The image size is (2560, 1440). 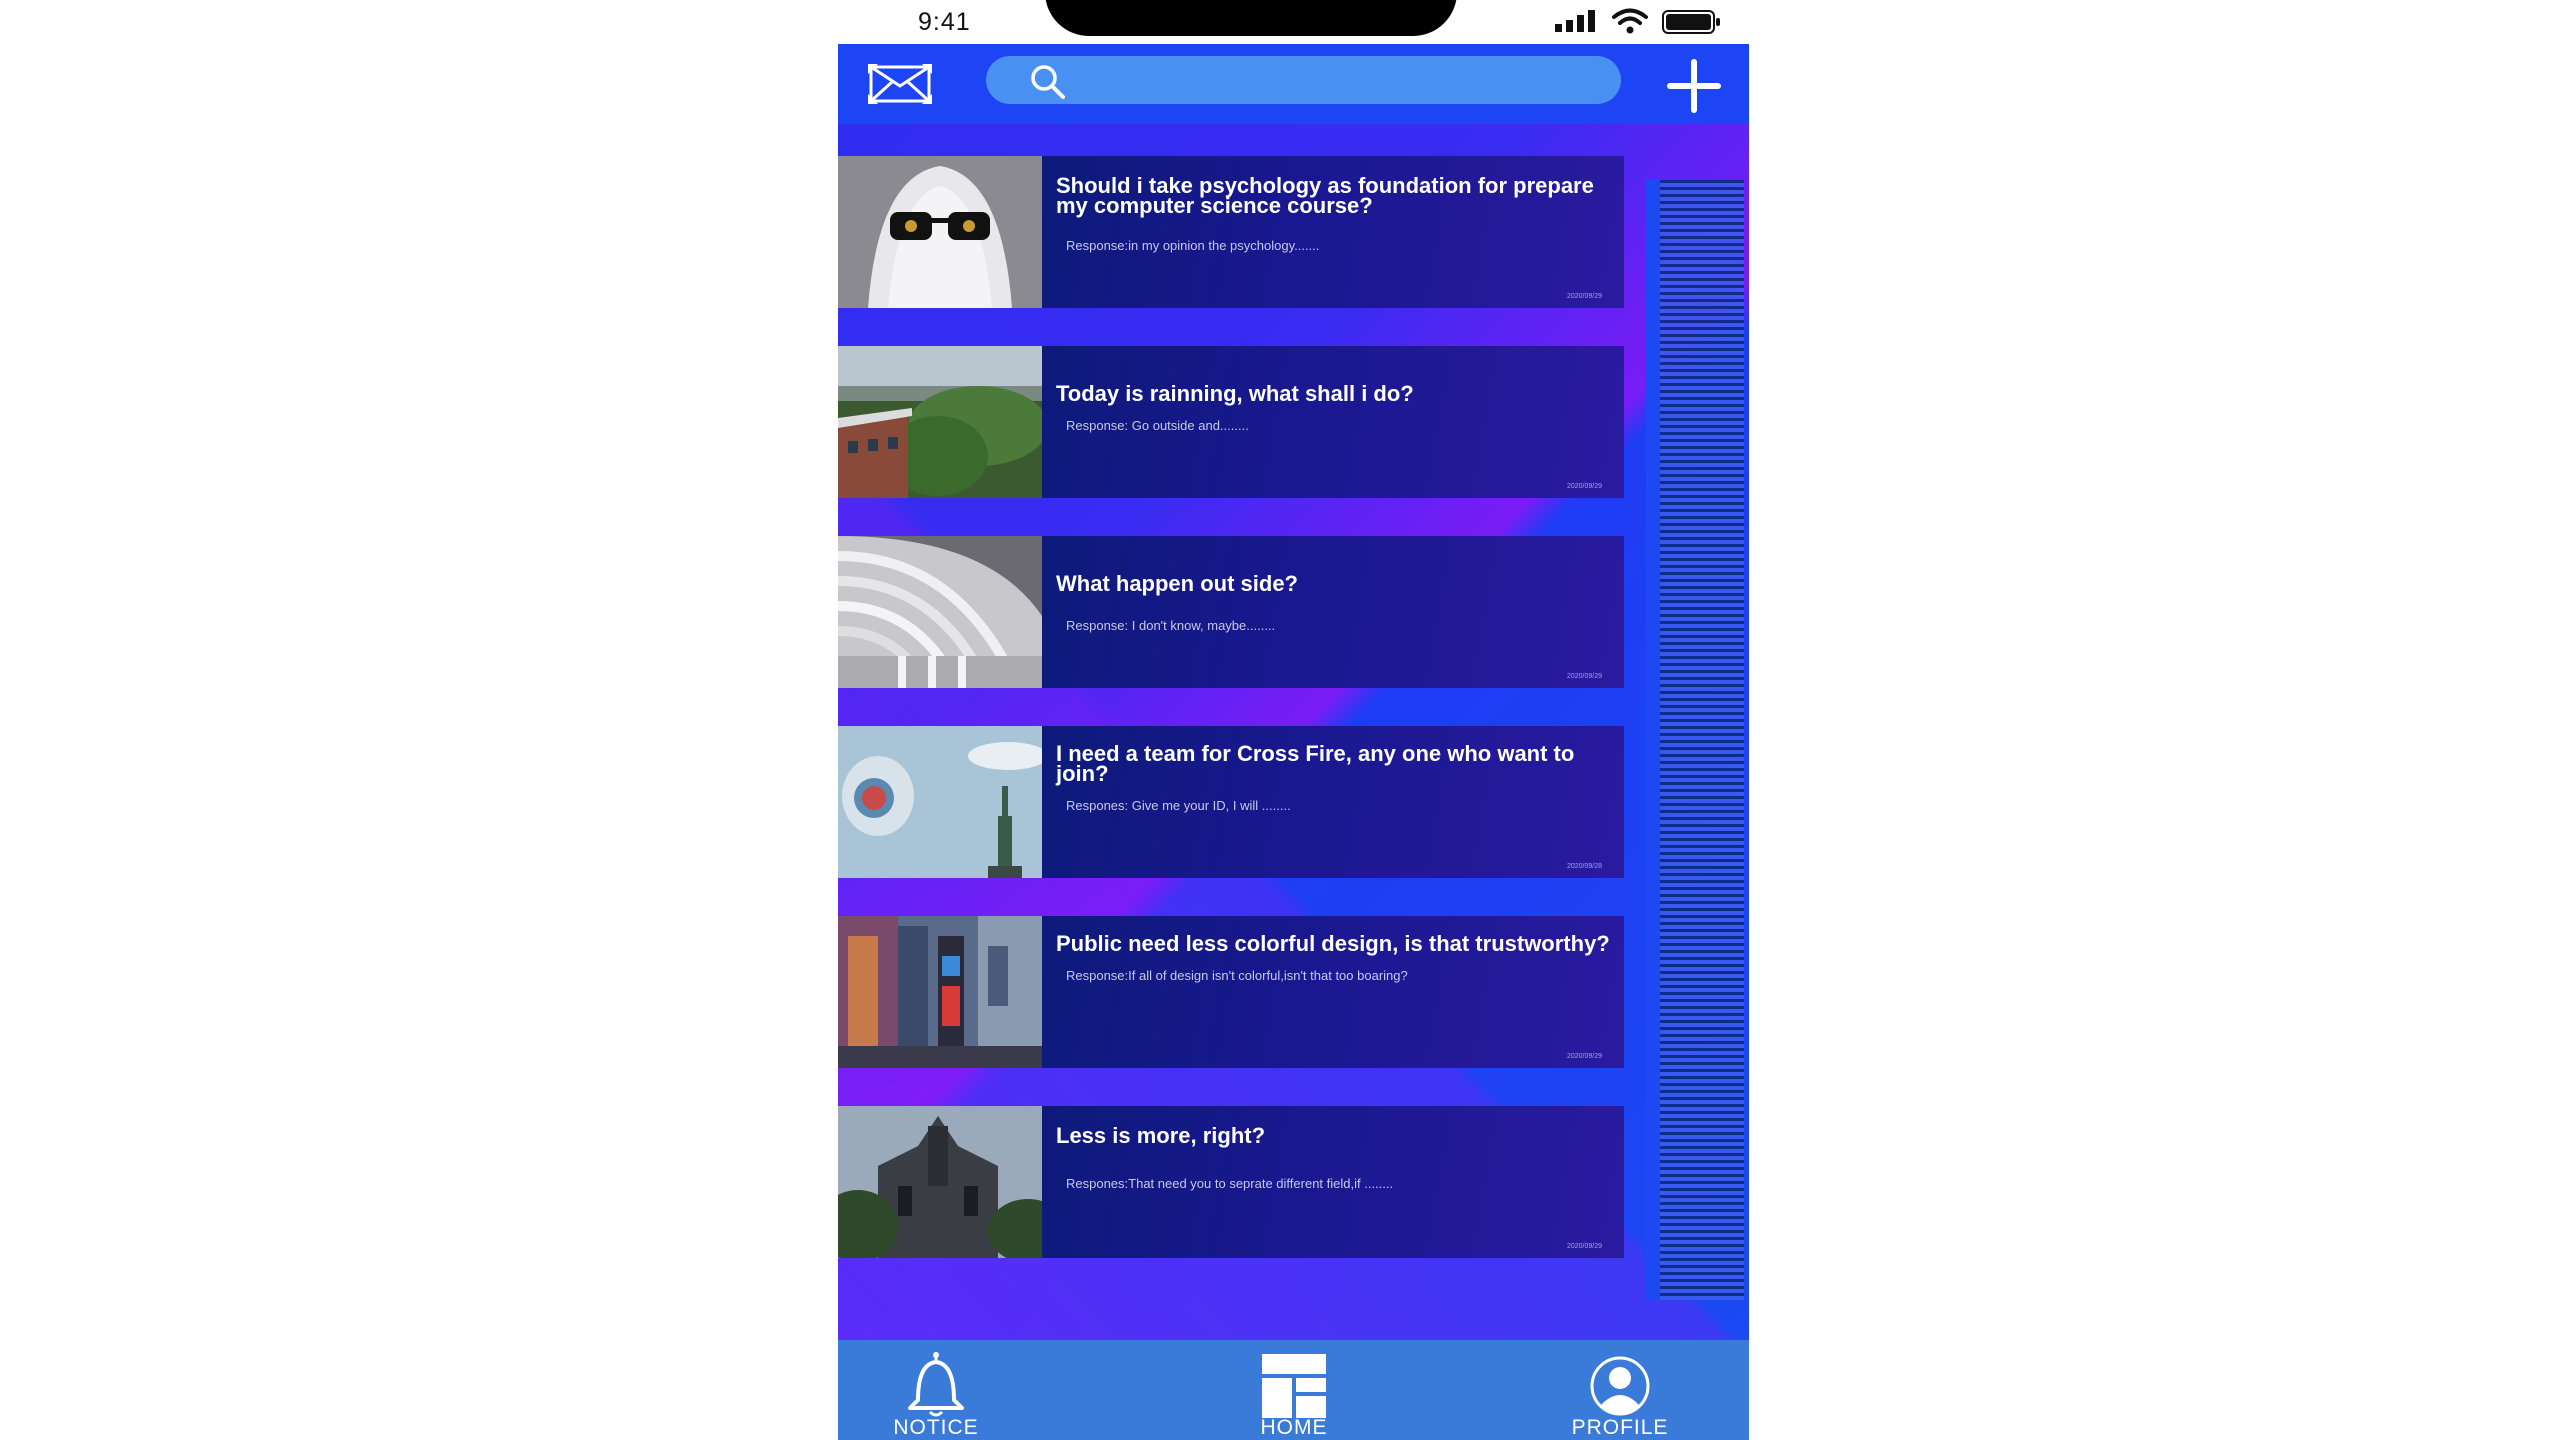 I want to click on post-thumbnail-gothic-cathedral, so click(x=940, y=1182).